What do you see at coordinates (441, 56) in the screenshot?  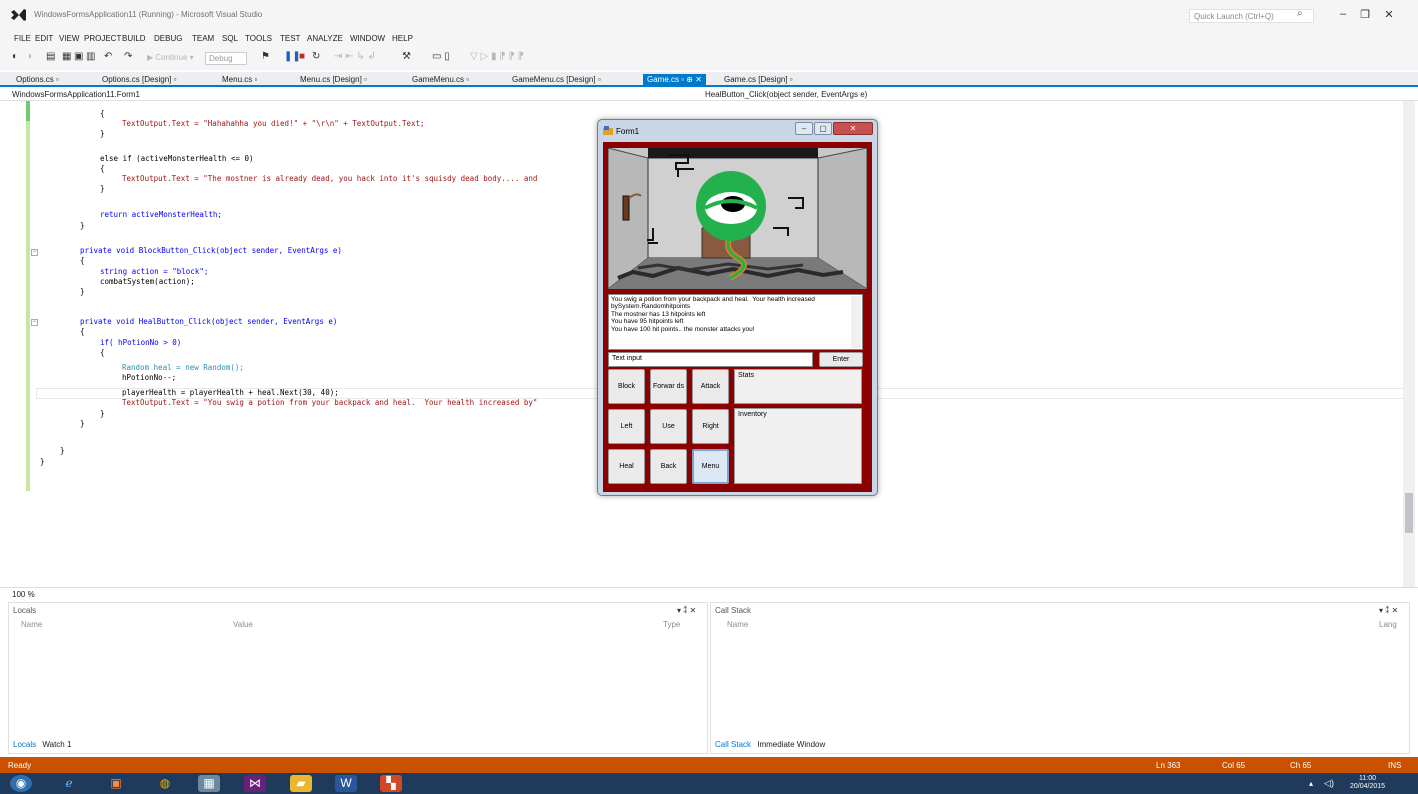 I see `toolbar-layout-icon: ▭ ▯` at bounding box center [441, 56].